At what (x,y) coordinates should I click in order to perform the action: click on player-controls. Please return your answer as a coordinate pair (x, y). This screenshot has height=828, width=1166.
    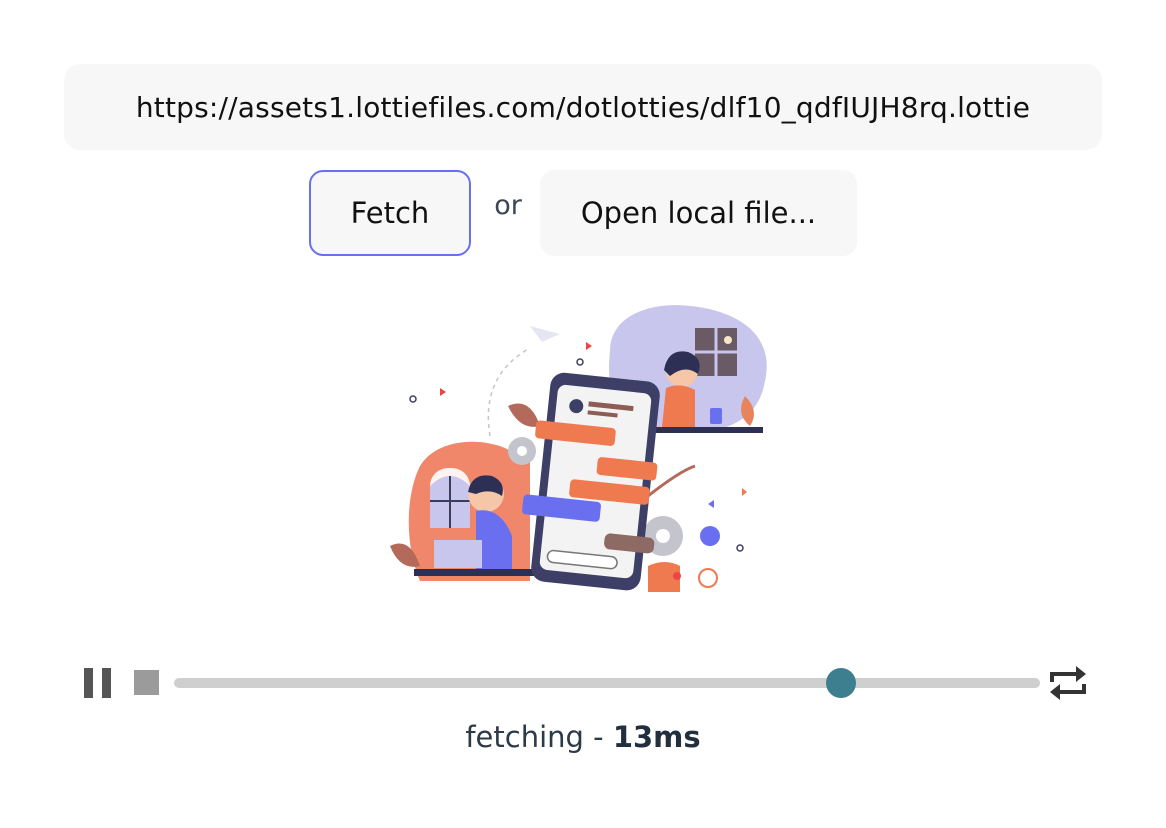
    Looking at the image, I should click on (585, 683).